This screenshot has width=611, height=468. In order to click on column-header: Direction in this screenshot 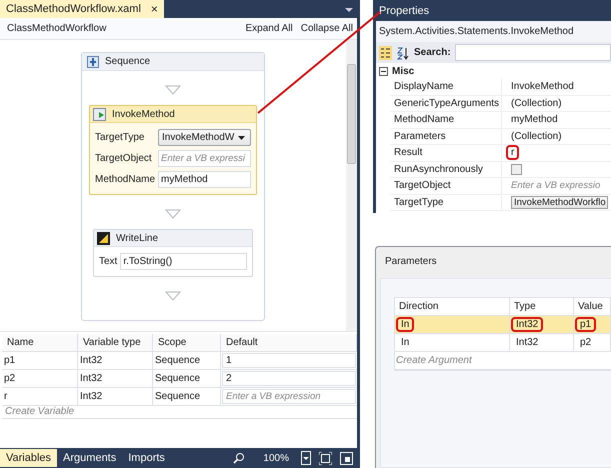, I will do `click(452, 306)`.